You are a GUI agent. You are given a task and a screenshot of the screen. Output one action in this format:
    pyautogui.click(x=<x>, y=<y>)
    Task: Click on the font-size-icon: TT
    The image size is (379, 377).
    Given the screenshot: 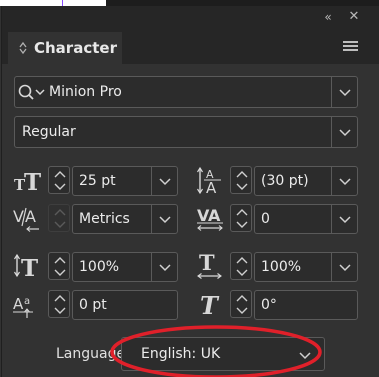 What is the action you would take?
    pyautogui.click(x=28, y=181)
    